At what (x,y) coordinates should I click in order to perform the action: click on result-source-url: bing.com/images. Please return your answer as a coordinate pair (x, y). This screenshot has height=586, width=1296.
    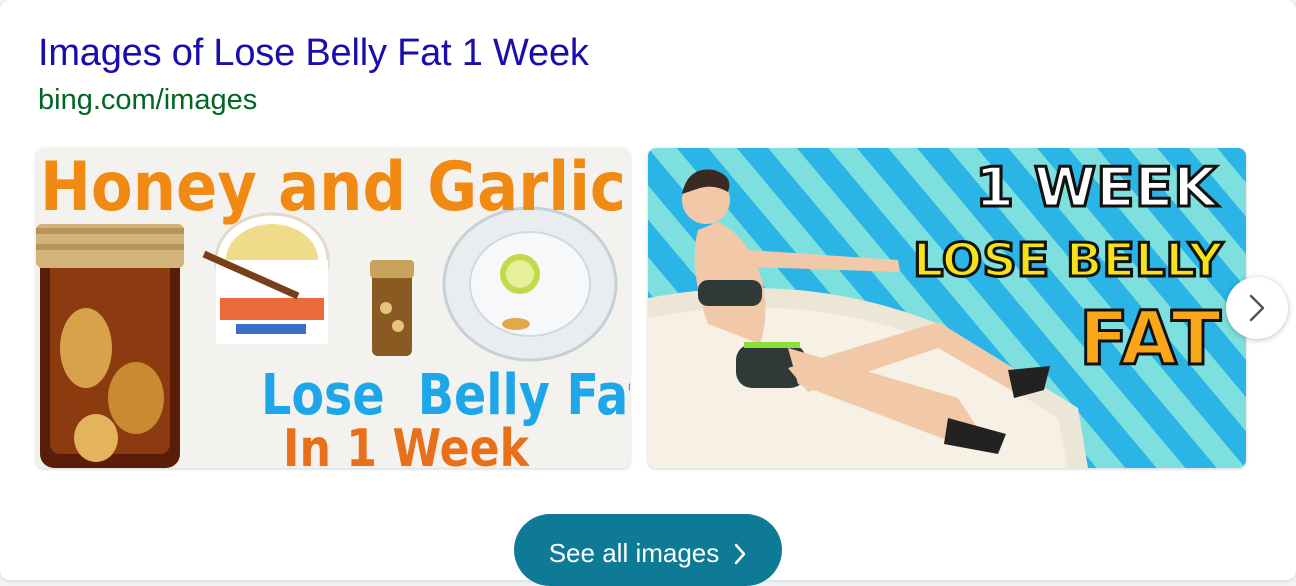
    Looking at the image, I should click on (148, 100).